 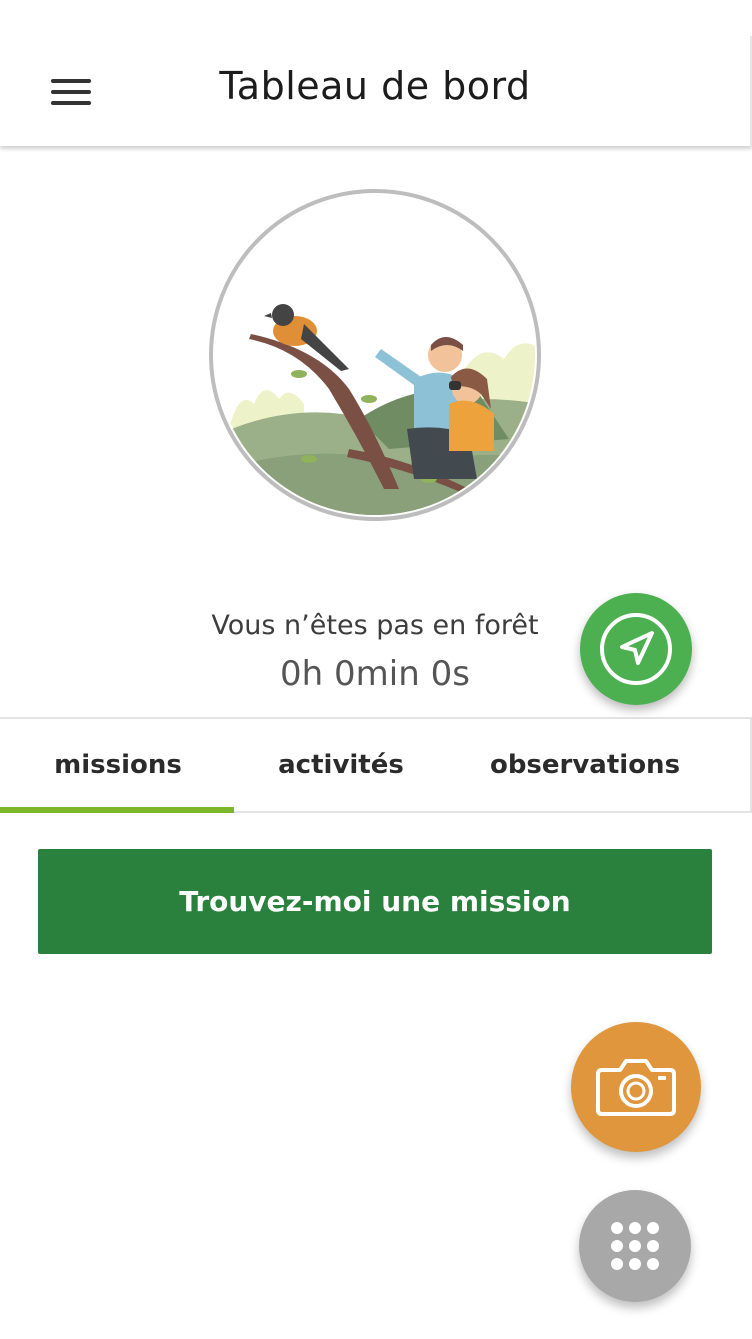 I want to click on navigation-arrow-icon, so click(x=636, y=649).